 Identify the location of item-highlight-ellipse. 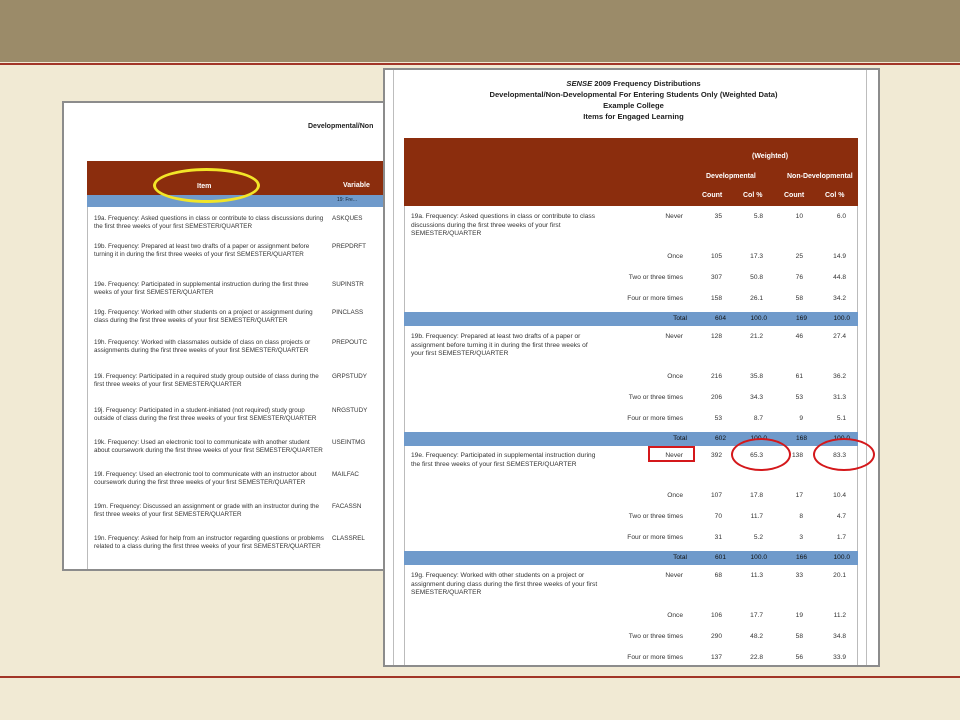
(206, 185).